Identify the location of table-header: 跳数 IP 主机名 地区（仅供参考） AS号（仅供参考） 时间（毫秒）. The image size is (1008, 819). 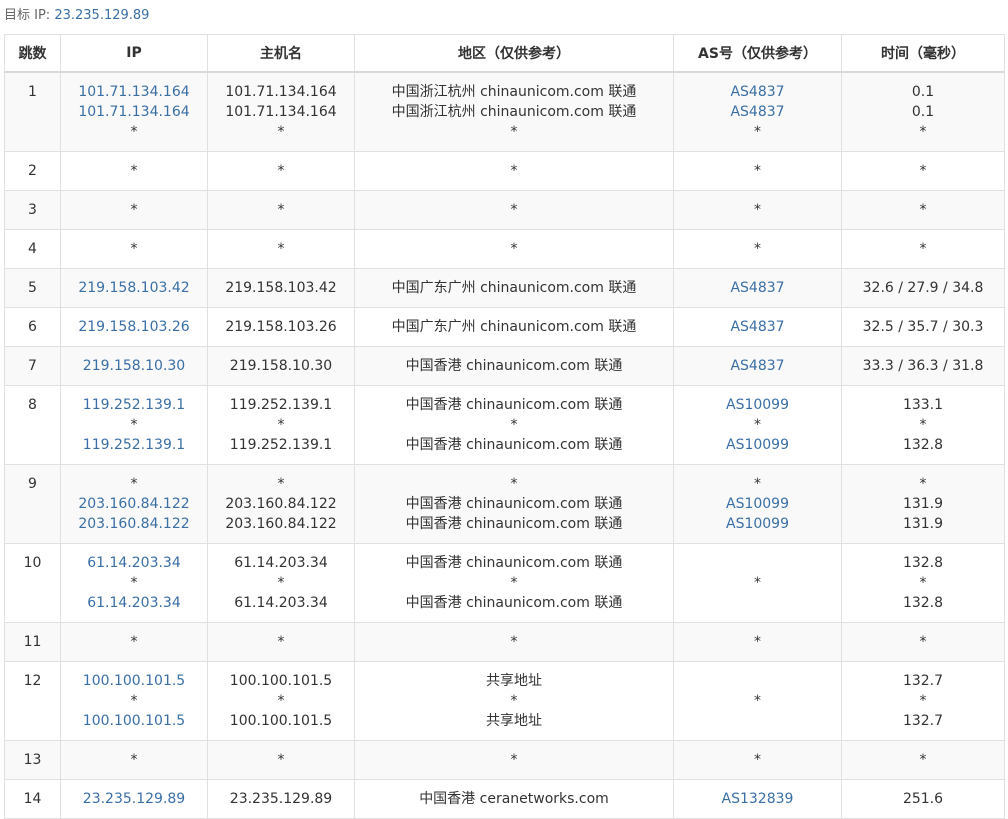
(504, 53).